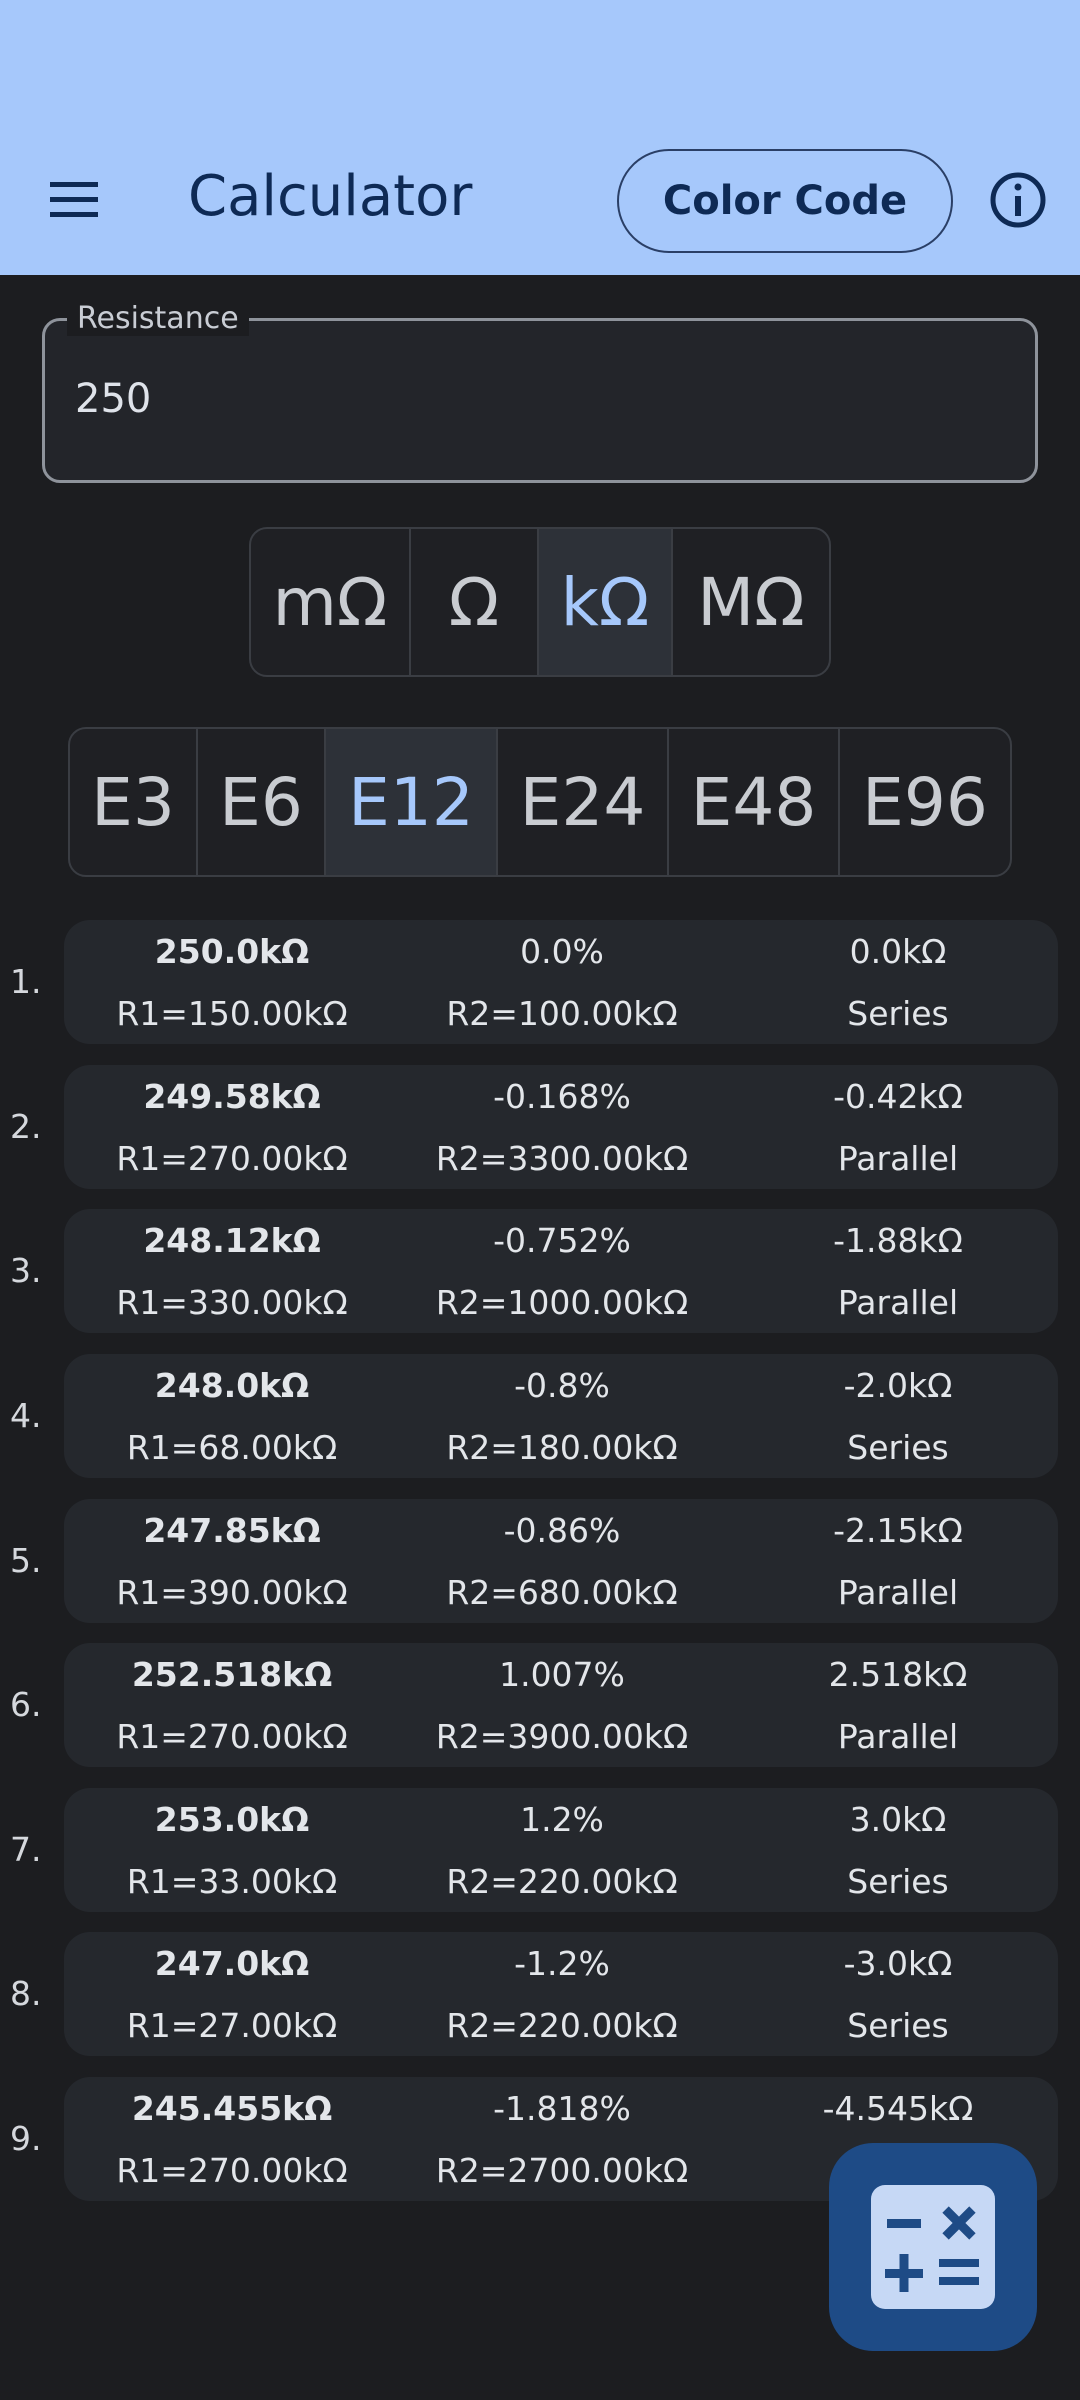 This screenshot has height=2400, width=1080. What do you see at coordinates (232, 1240) in the screenshot?
I see `result-total: 248.12kΩ` at bounding box center [232, 1240].